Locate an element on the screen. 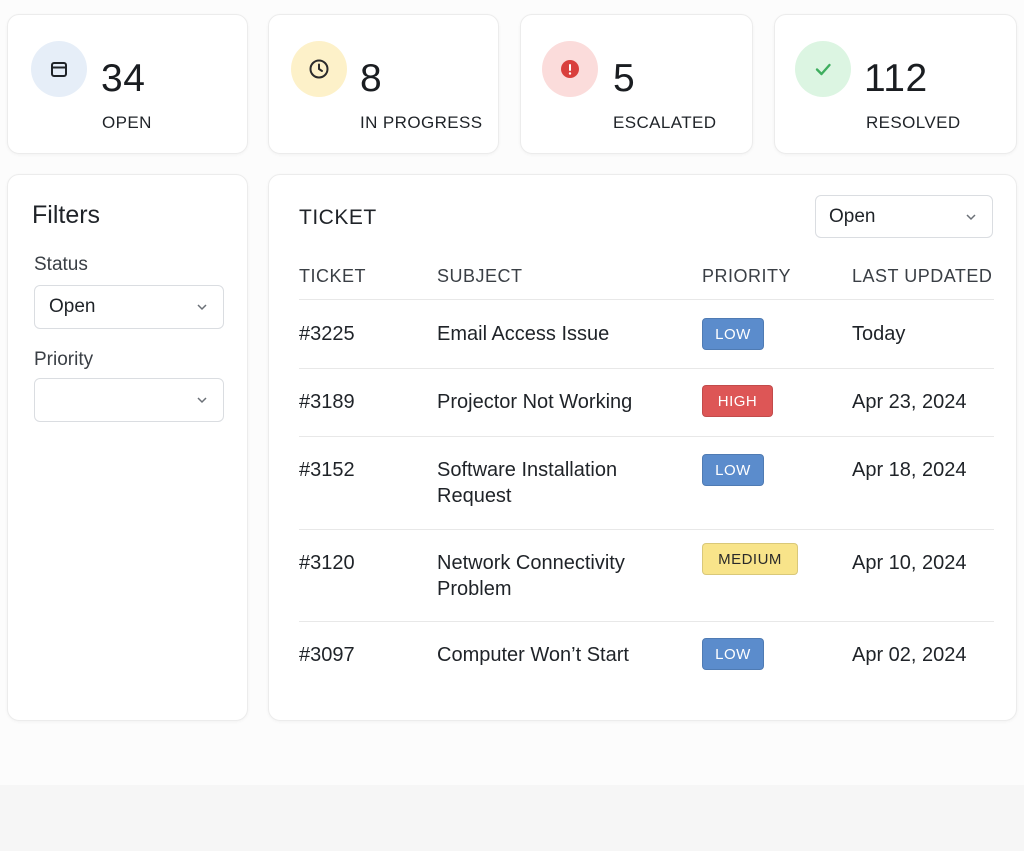  ticket-id: #3189 is located at coordinates (327, 402).